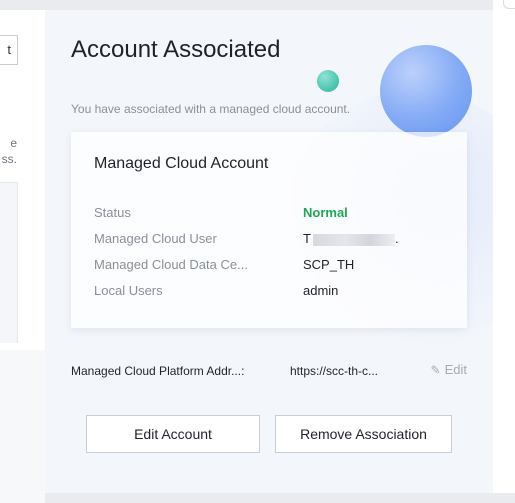 The width and height of the screenshot is (515, 503). I want to click on panel-title: Account Associated, so click(176, 49).